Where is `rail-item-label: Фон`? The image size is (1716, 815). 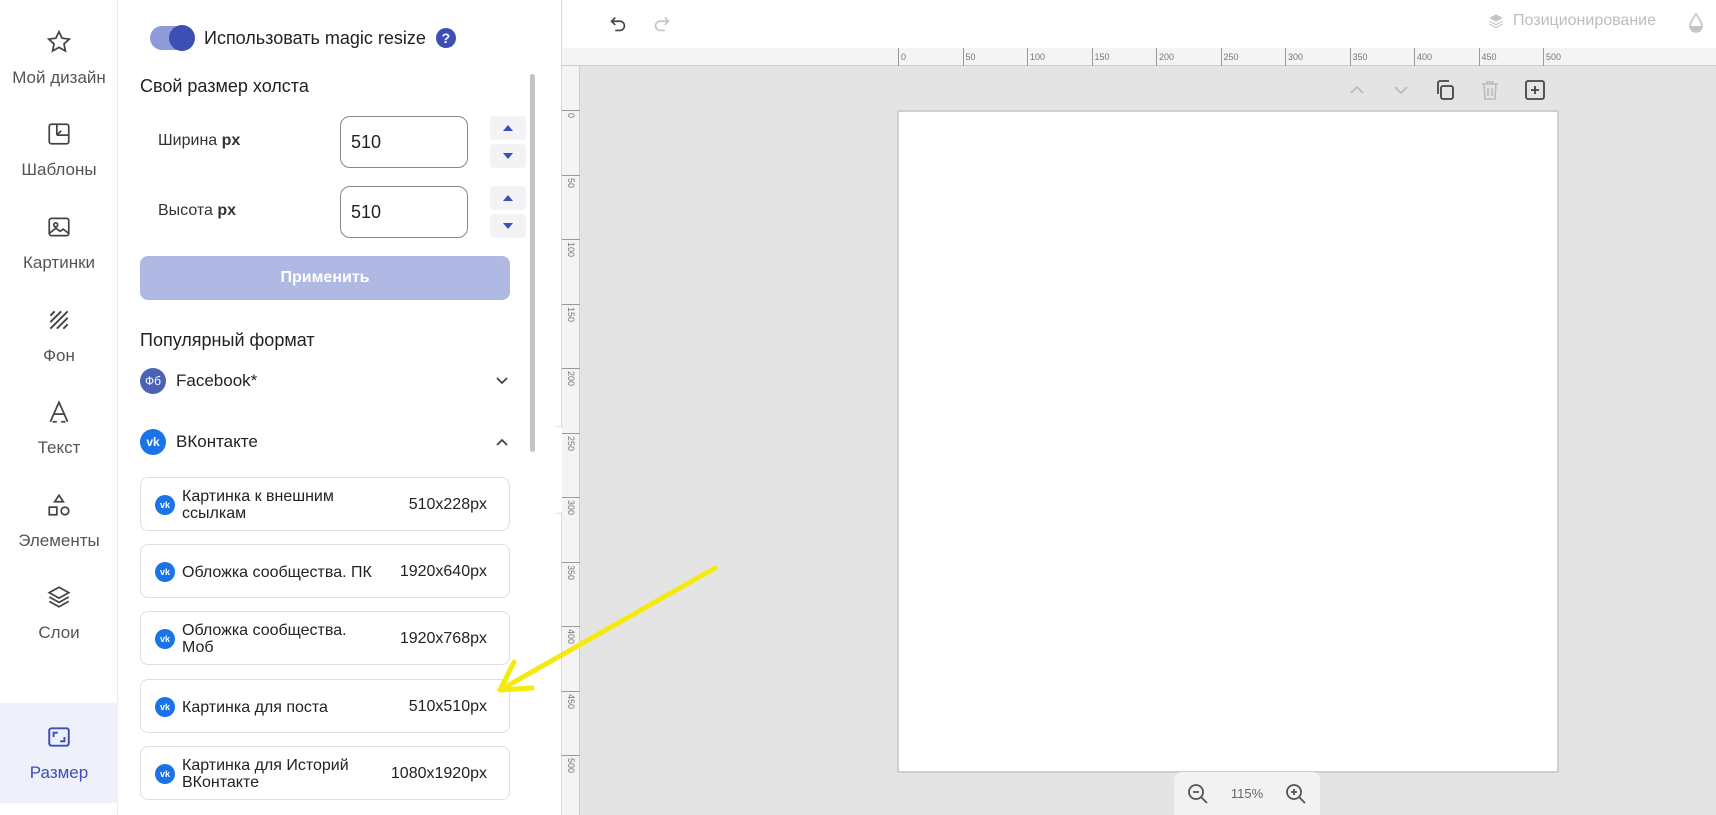
rail-item-label: Фон is located at coordinates (59, 355).